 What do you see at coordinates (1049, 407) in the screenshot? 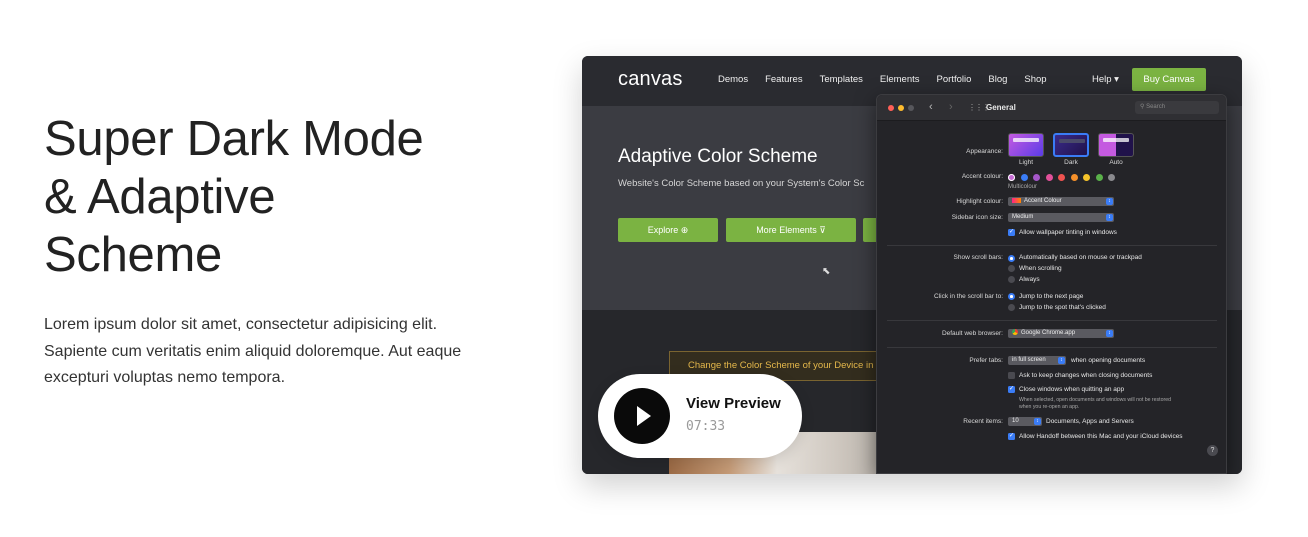
I see `close-windows-note-line-2: when you re-open an app.` at bounding box center [1049, 407].